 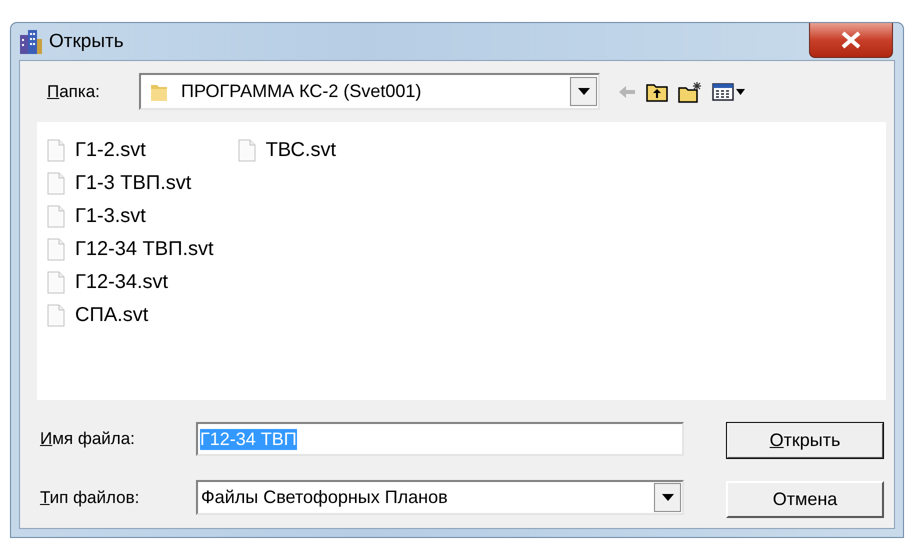 What do you see at coordinates (31, 41) in the screenshot?
I see `building-icon` at bounding box center [31, 41].